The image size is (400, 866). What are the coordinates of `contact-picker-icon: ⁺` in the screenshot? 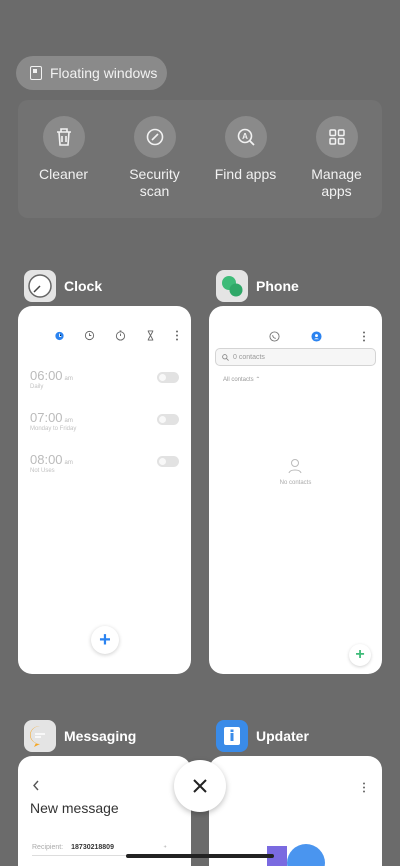 It's located at (165, 848).